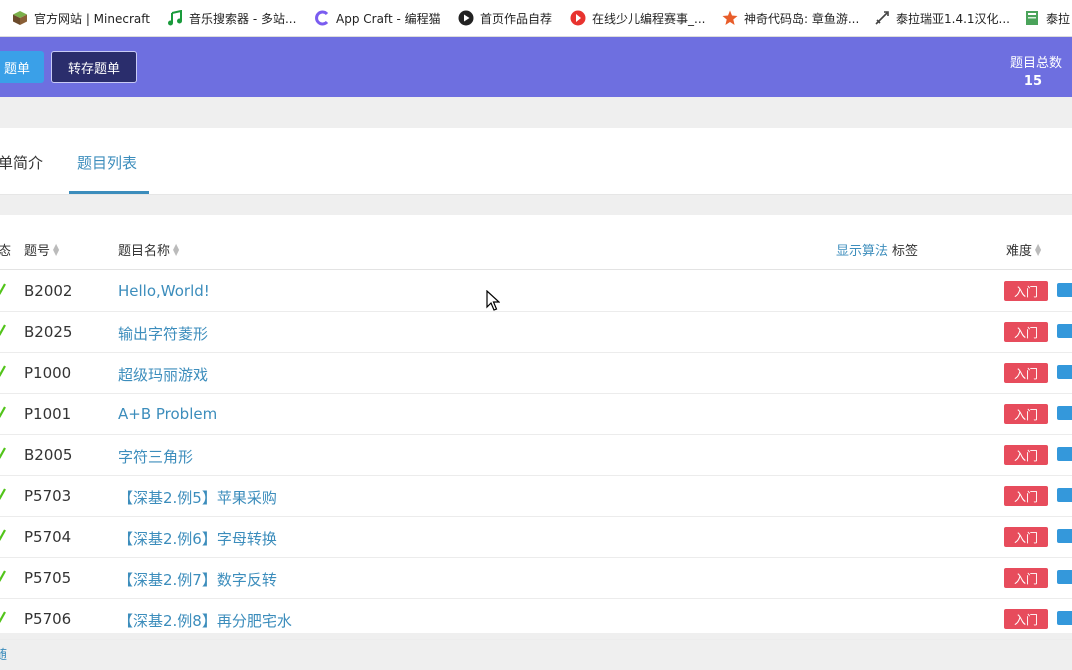 The width and height of the screenshot is (1072, 670). Describe the element at coordinates (167, 414) in the screenshot. I see `problem-title-link: A+B Problem` at that location.